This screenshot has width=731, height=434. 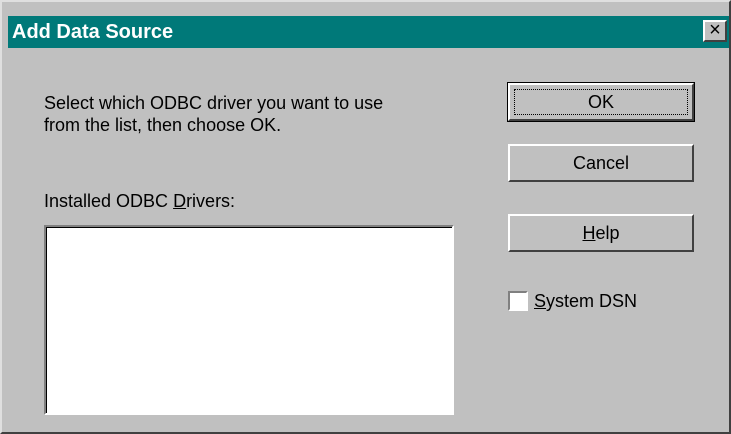 What do you see at coordinates (163, 125) in the screenshot?
I see `instruction-line-2: from the list, then choose OK.` at bounding box center [163, 125].